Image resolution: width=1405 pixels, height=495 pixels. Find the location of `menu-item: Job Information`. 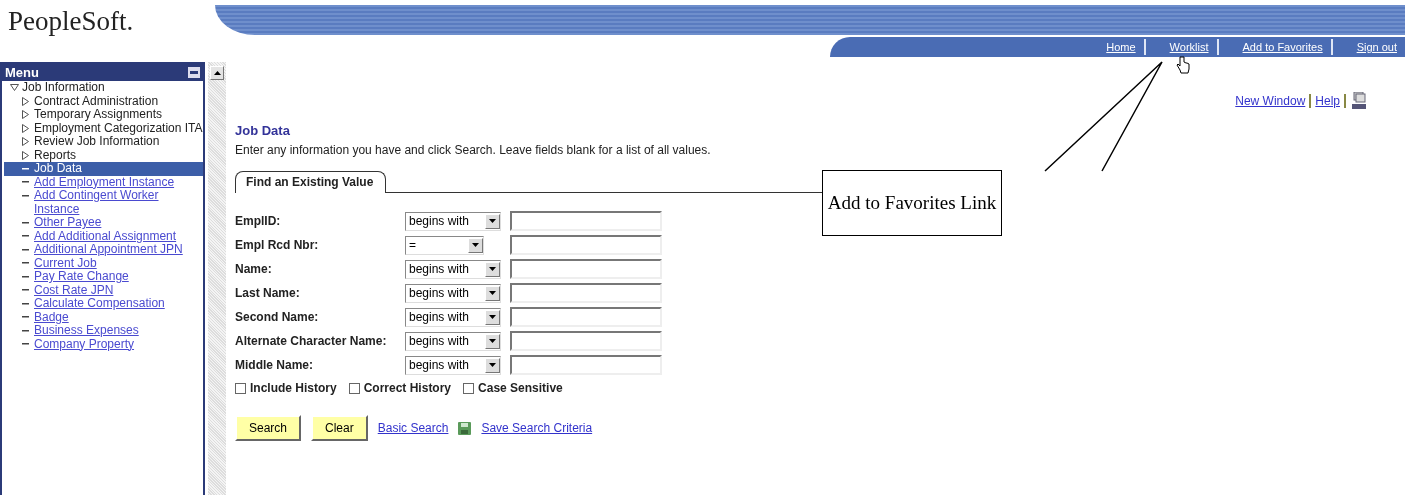

menu-item: Job Information is located at coordinates (103, 88).